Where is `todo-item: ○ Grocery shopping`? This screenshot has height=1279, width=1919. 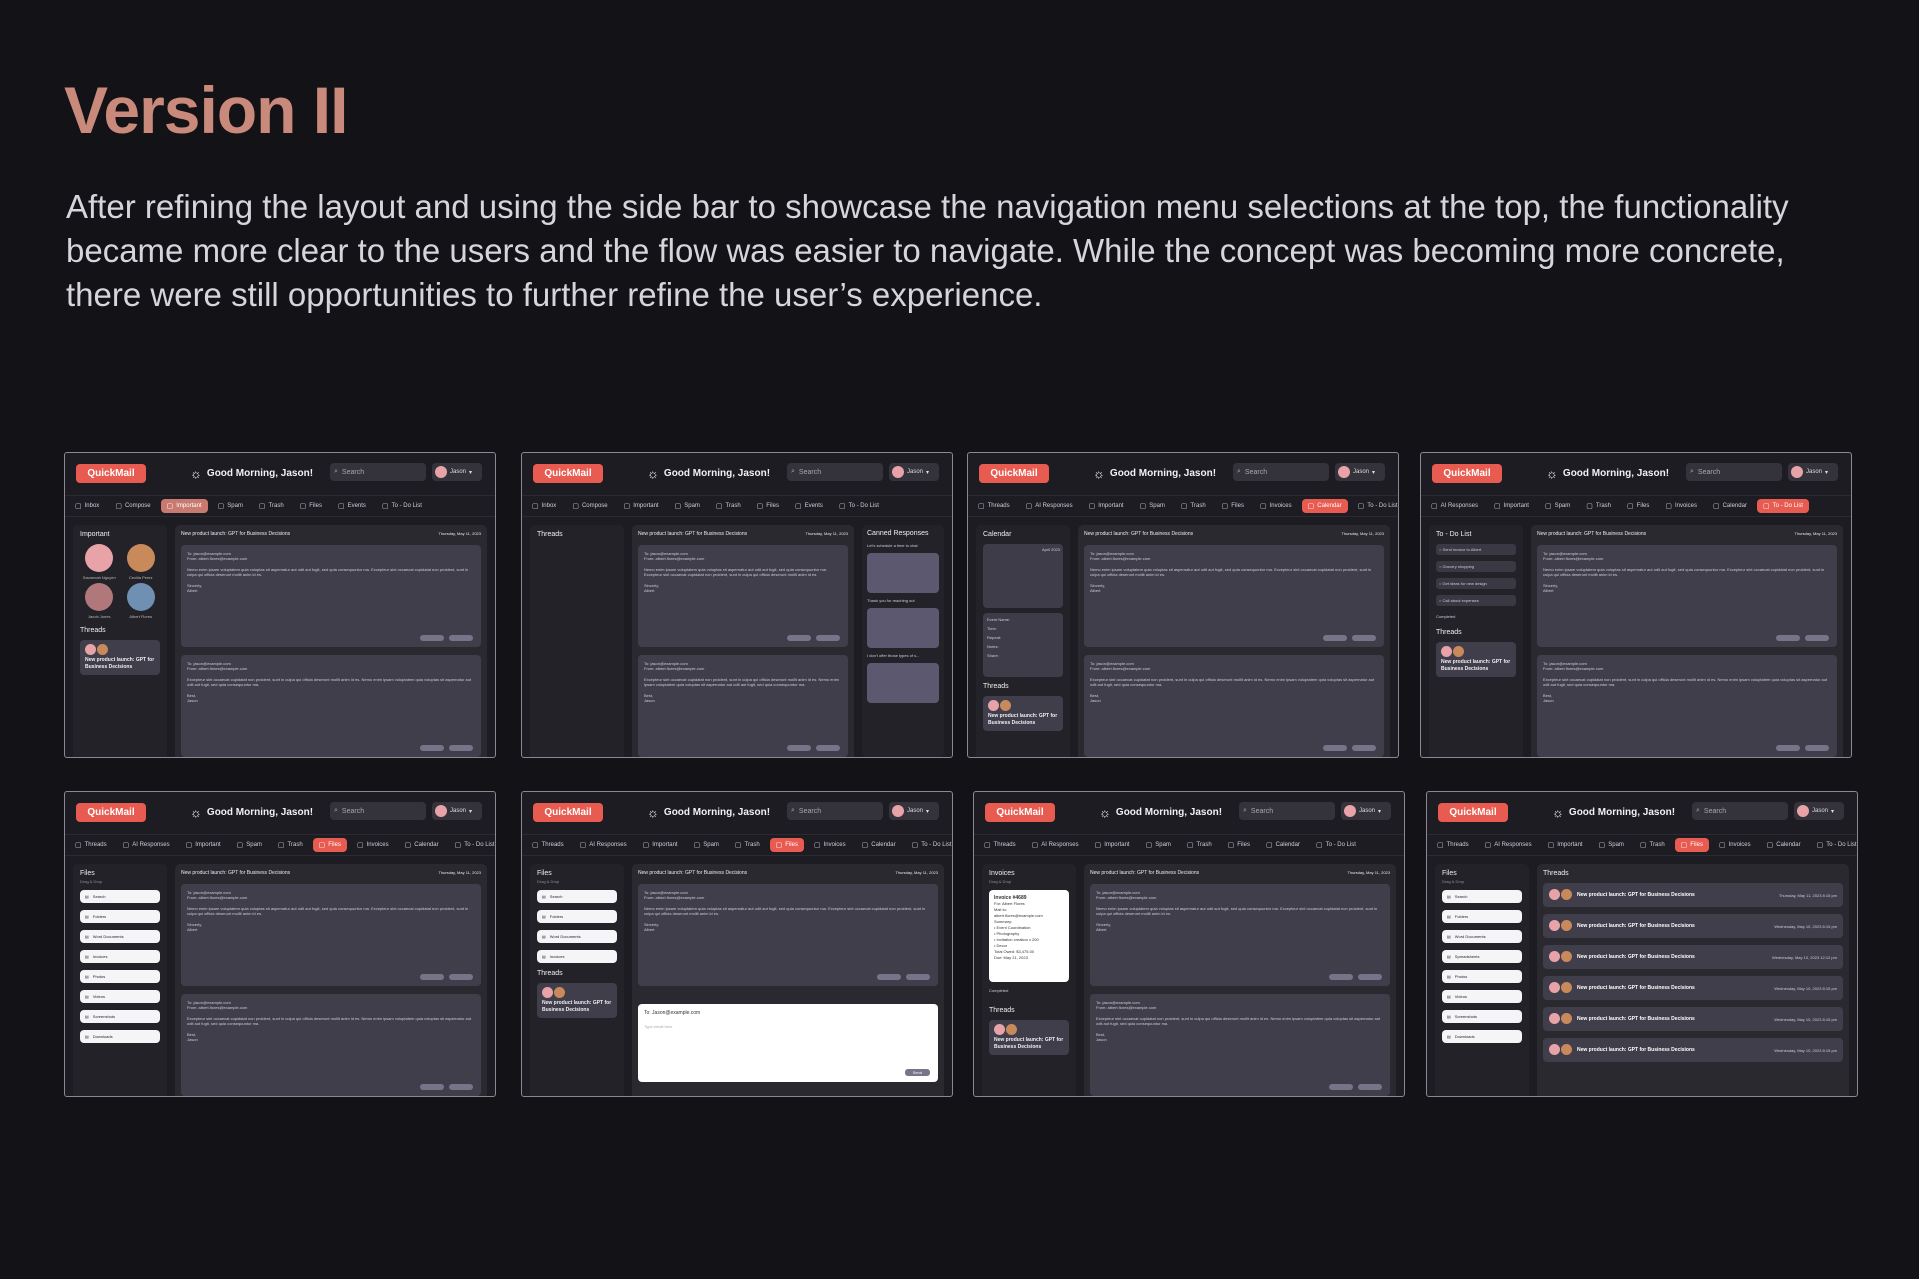
todo-item: ○ Grocery shopping is located at coordinates (1476, 566).